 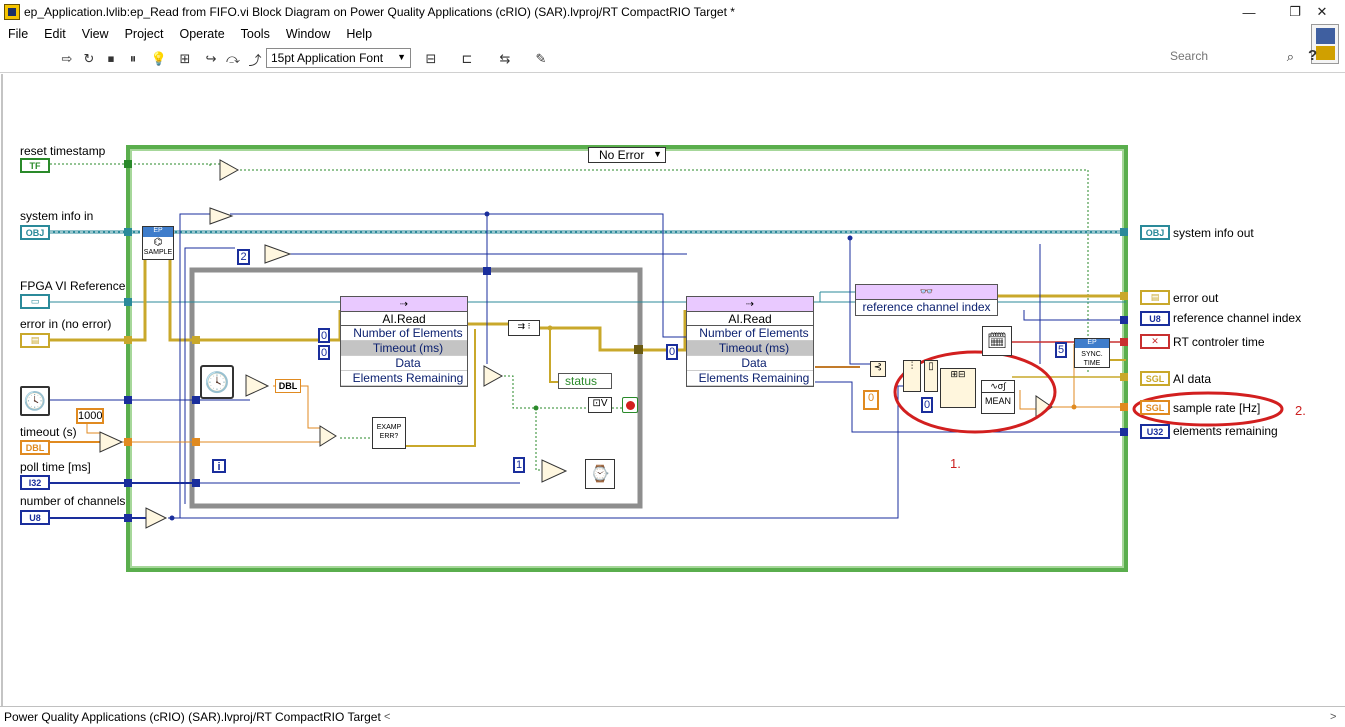 I want to click on greater-or-equal-primitive, so click(x=554, y=471).